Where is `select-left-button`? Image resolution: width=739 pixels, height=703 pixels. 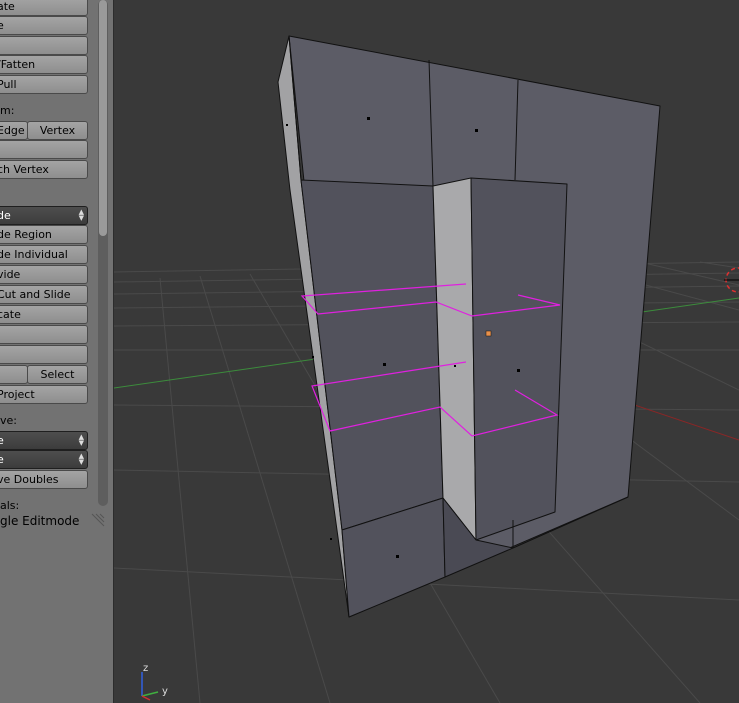
select-left-button is located at coordinates (14, 374).